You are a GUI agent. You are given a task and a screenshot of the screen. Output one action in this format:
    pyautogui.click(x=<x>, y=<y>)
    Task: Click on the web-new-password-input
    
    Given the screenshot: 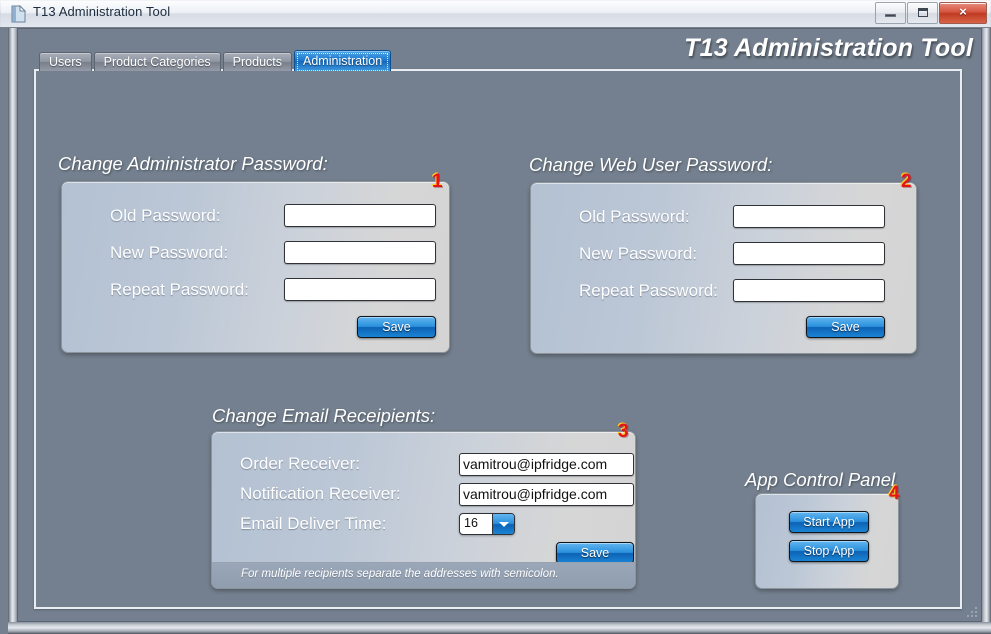 What is the action you would take?
    pyautogui.click(x=809, y=253)
    